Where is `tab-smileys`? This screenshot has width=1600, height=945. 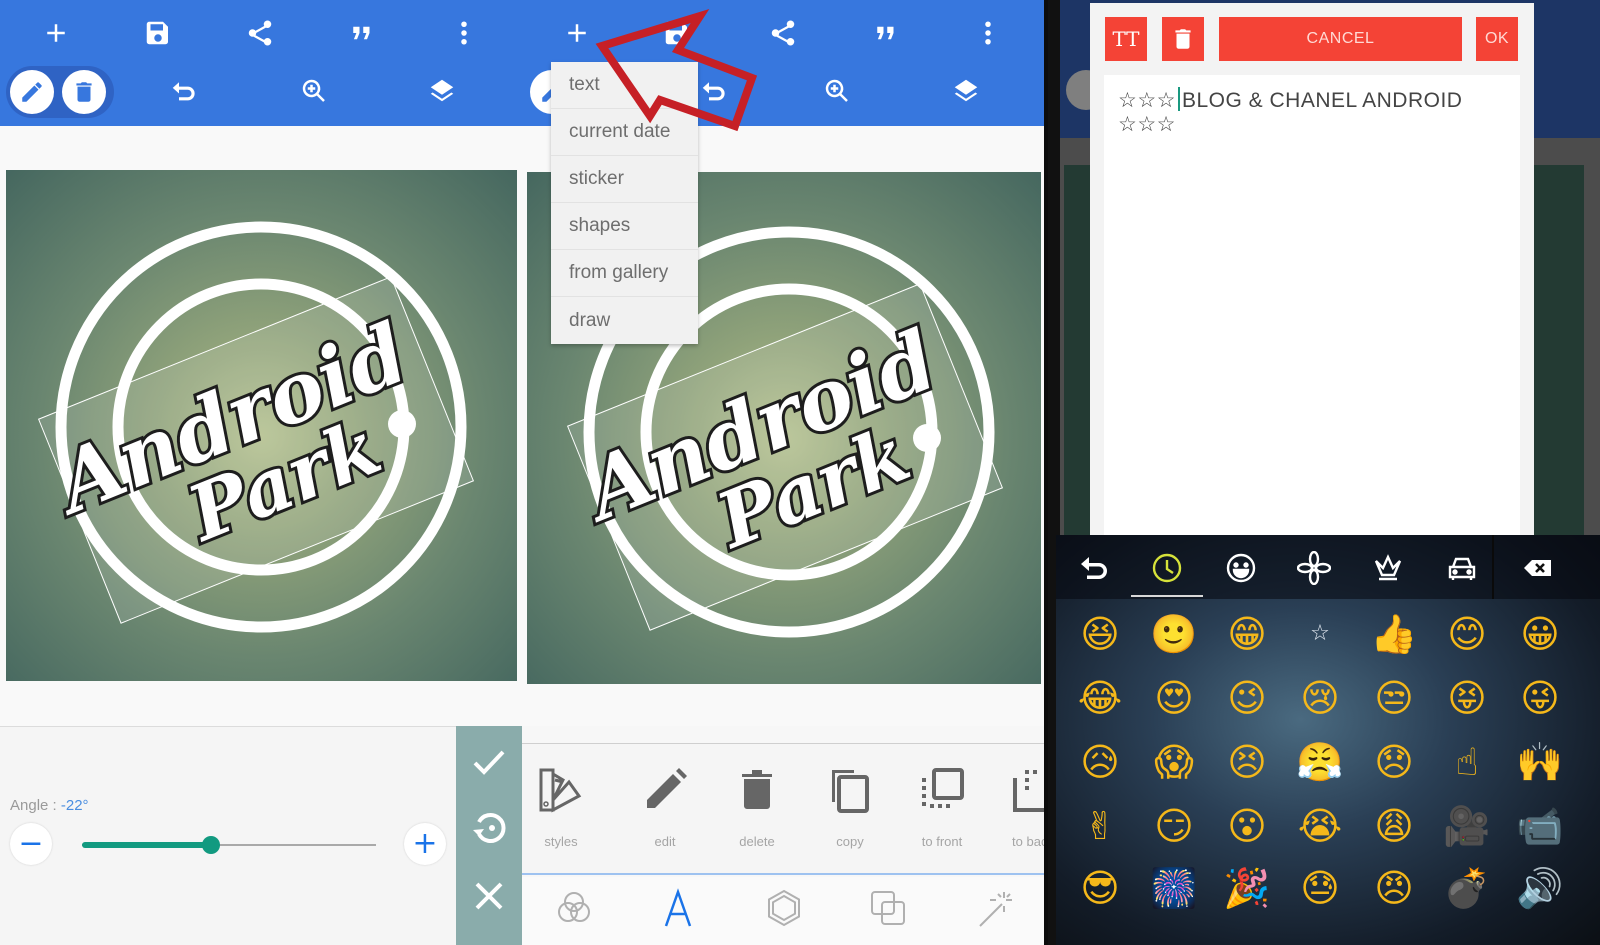
tab-smileys is located at coordinates (1241, 568).